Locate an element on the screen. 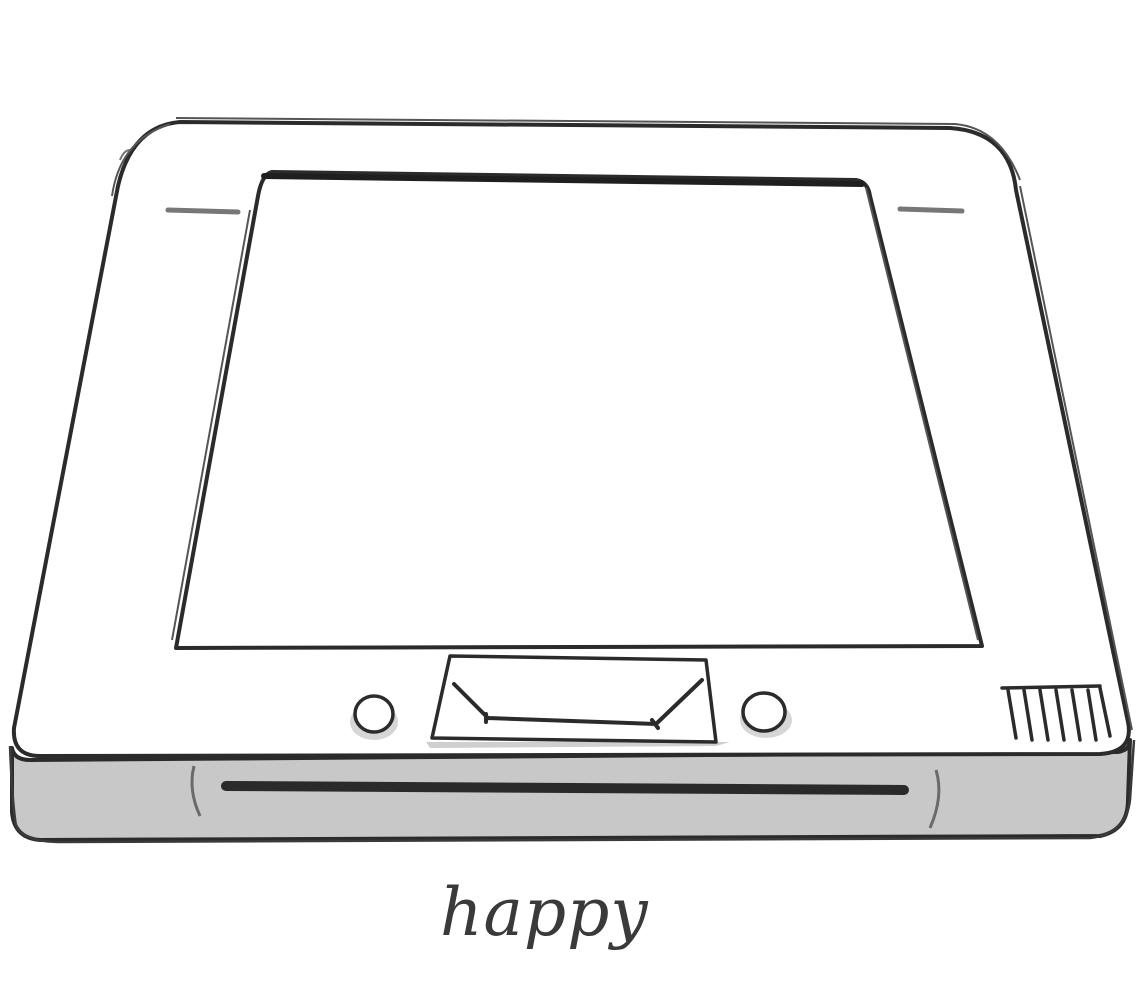 The height and width of the screenshot is (1000, 1148). paper-slot-icon is located at coordinates (565, 788).